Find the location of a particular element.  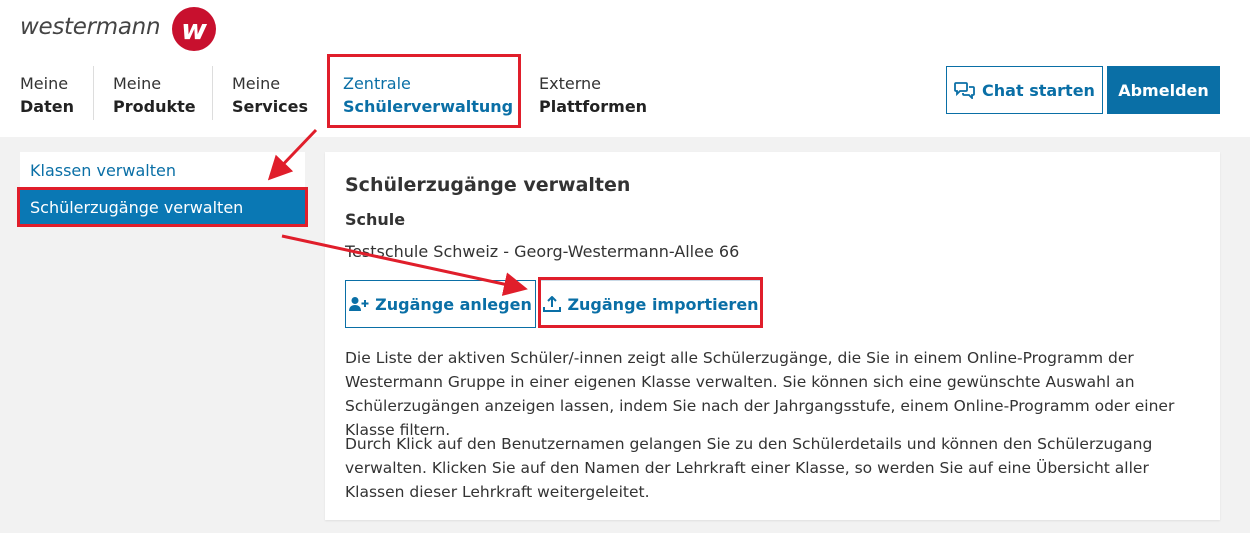

nav-label-line2: Schülerverwaltung is located at coordinates (428, 106).